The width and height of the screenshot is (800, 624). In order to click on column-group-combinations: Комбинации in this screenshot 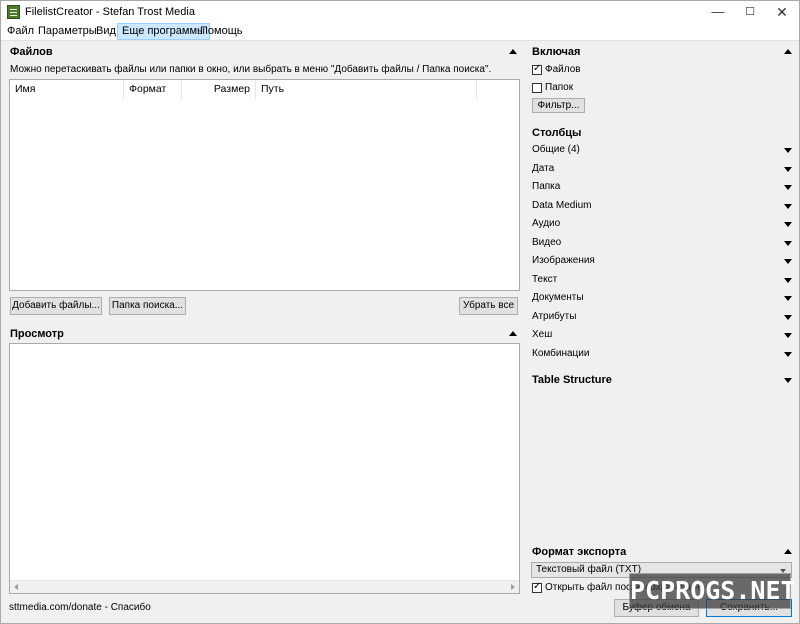, I will do `click(664, 355)`.